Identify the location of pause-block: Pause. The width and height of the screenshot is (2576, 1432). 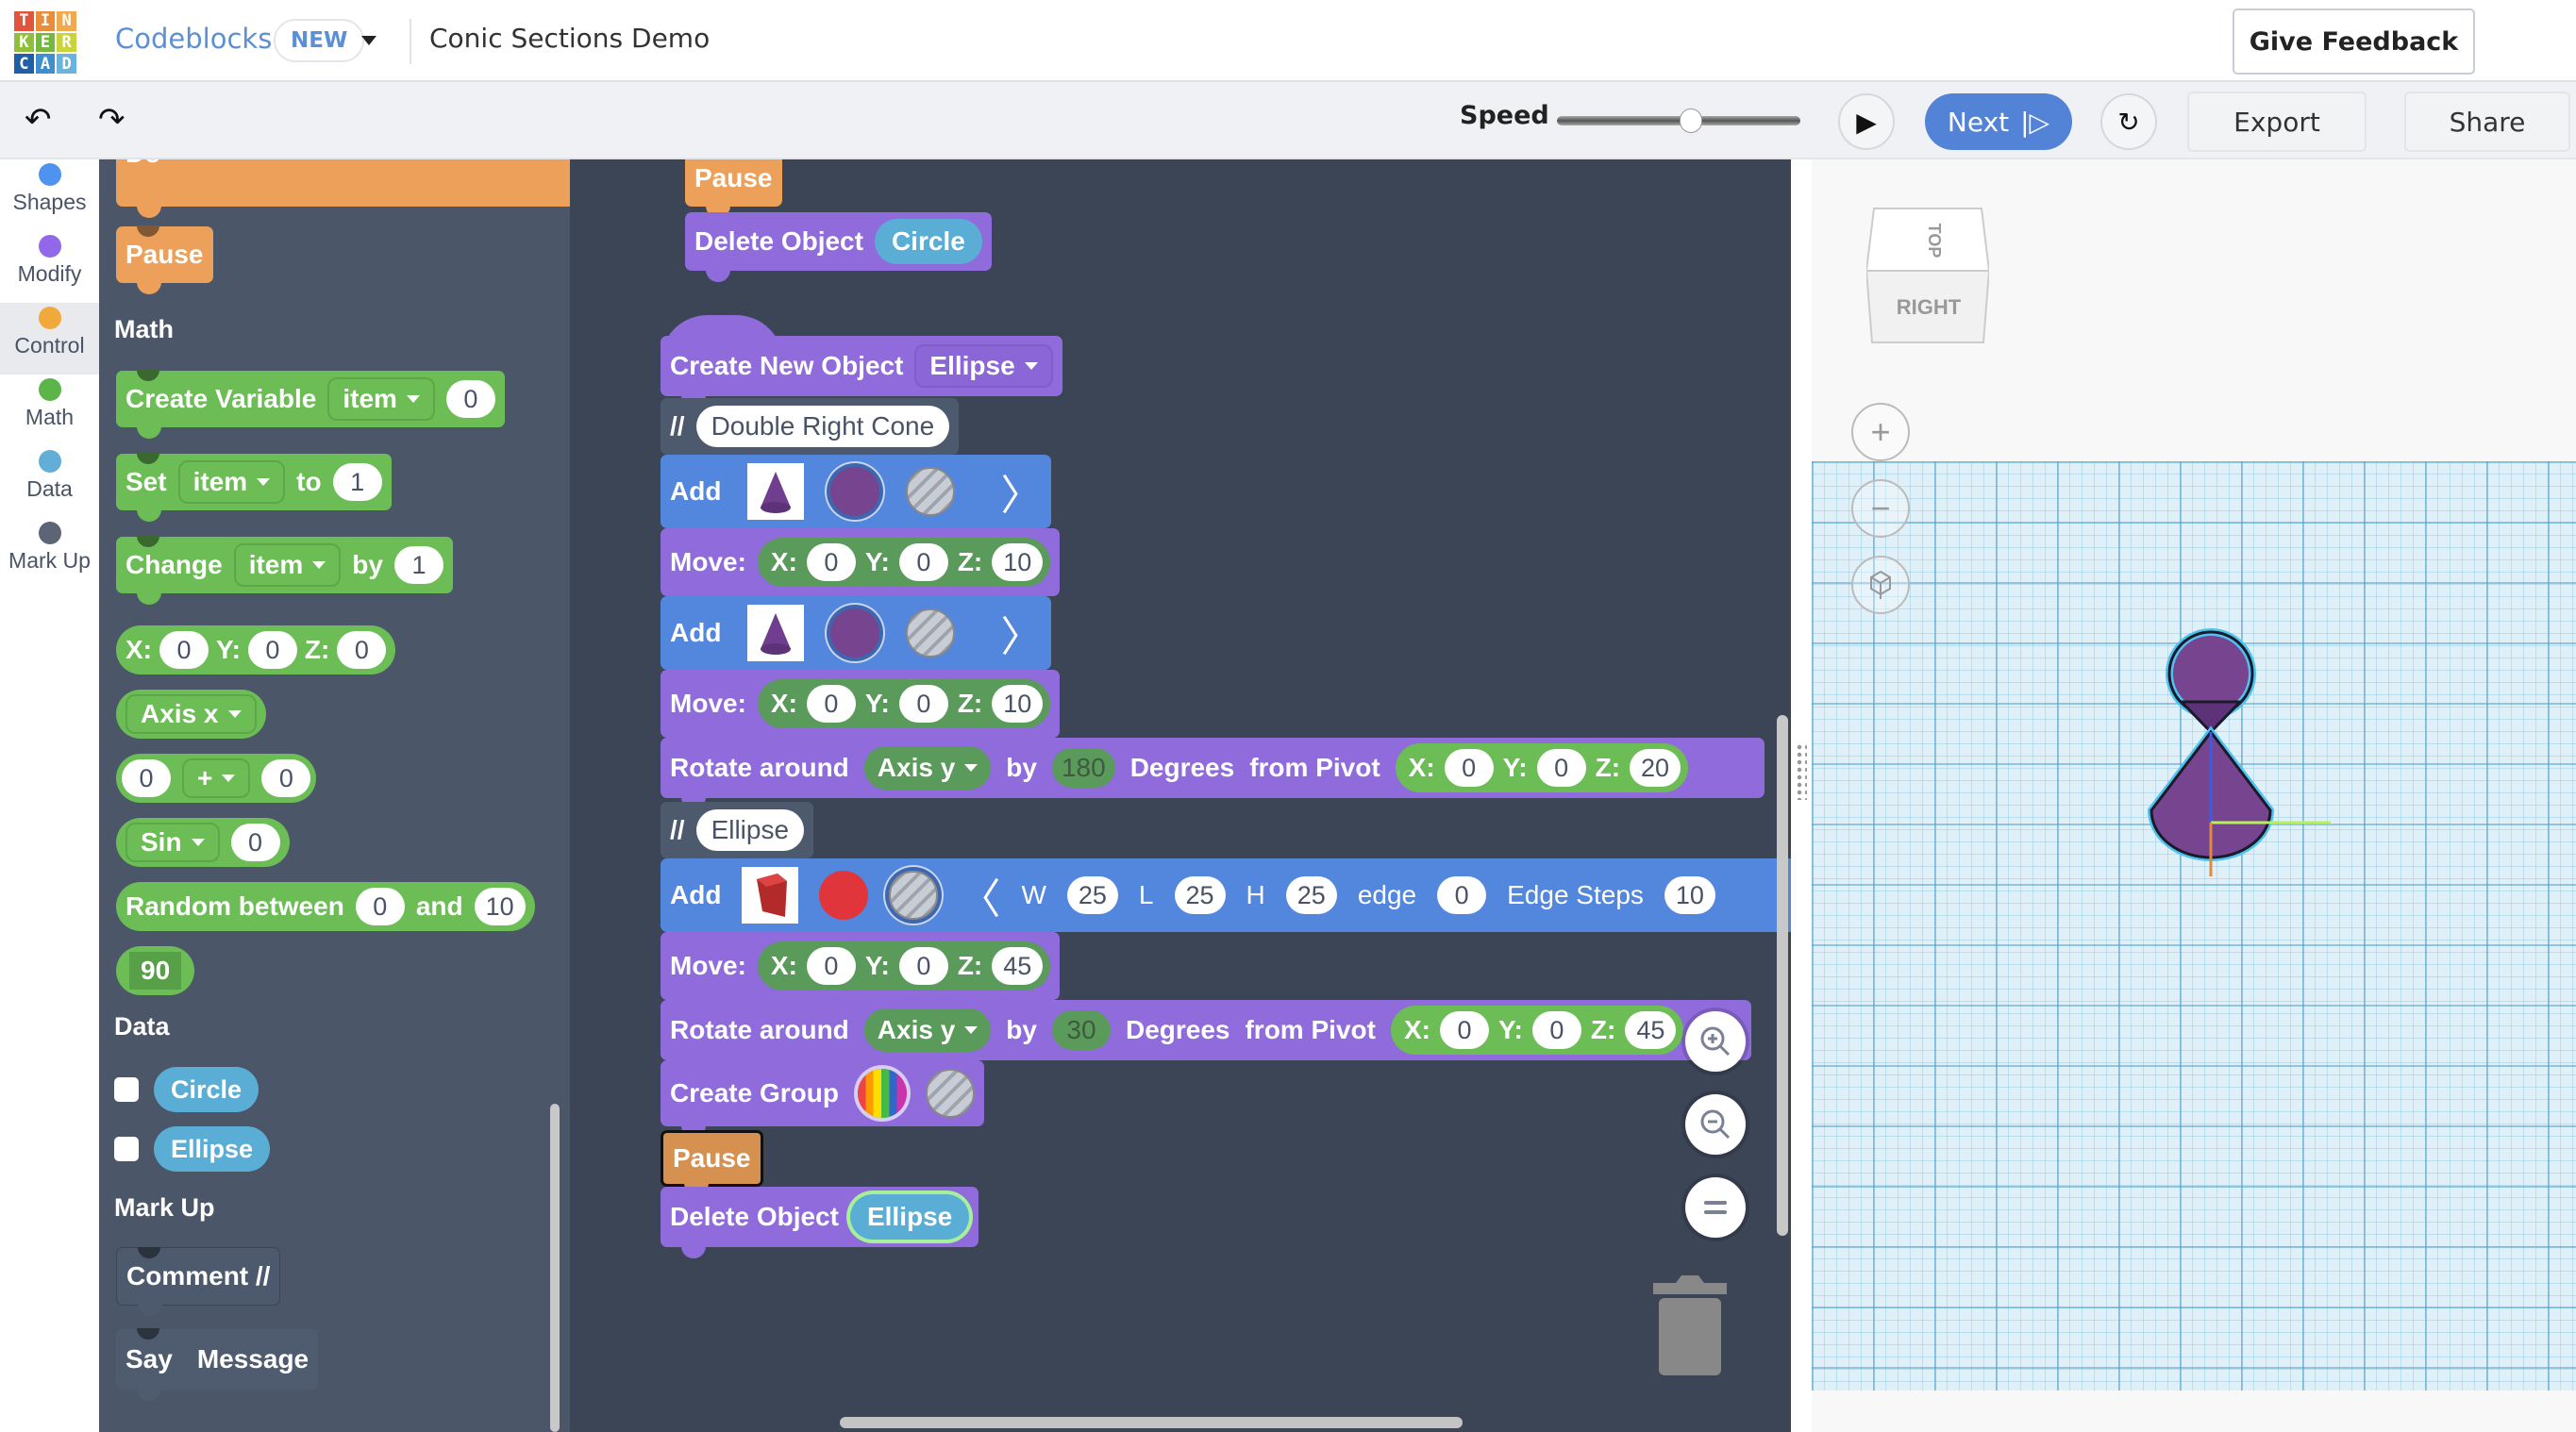
(733, 189).